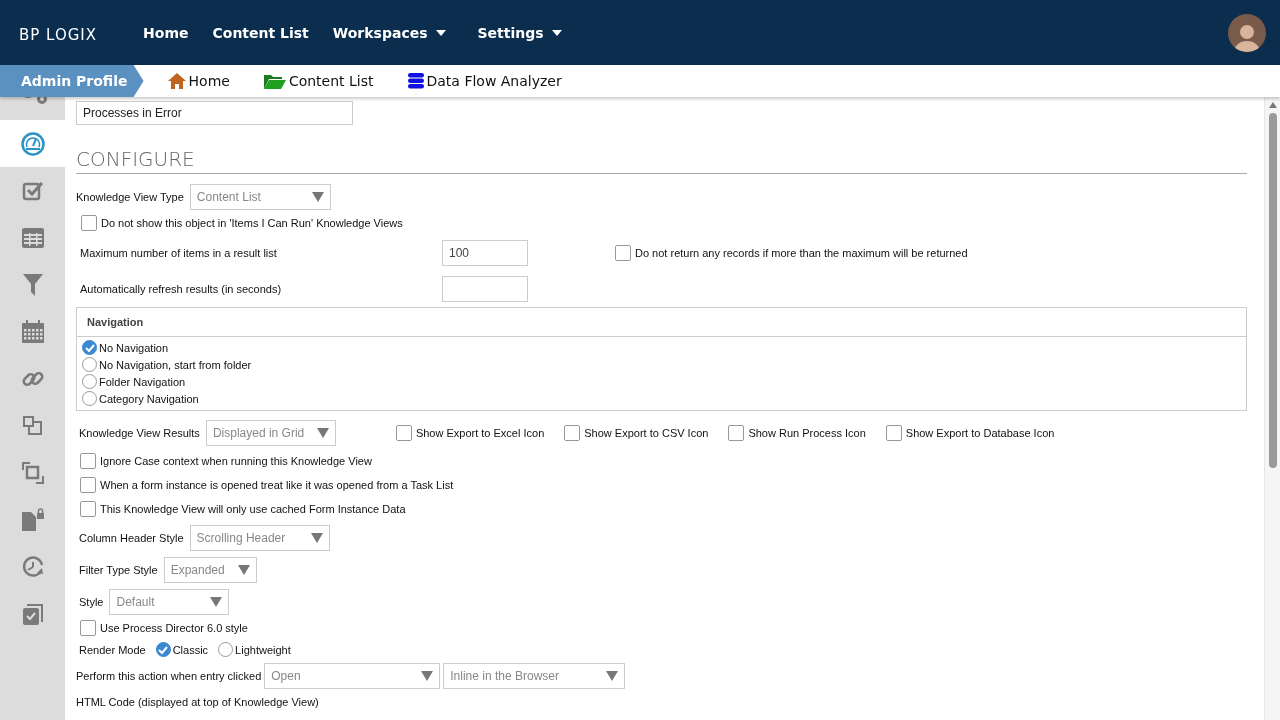 This screenshot has width=1280, height=720. I want to click on funnel-icon, so click(32, 284).